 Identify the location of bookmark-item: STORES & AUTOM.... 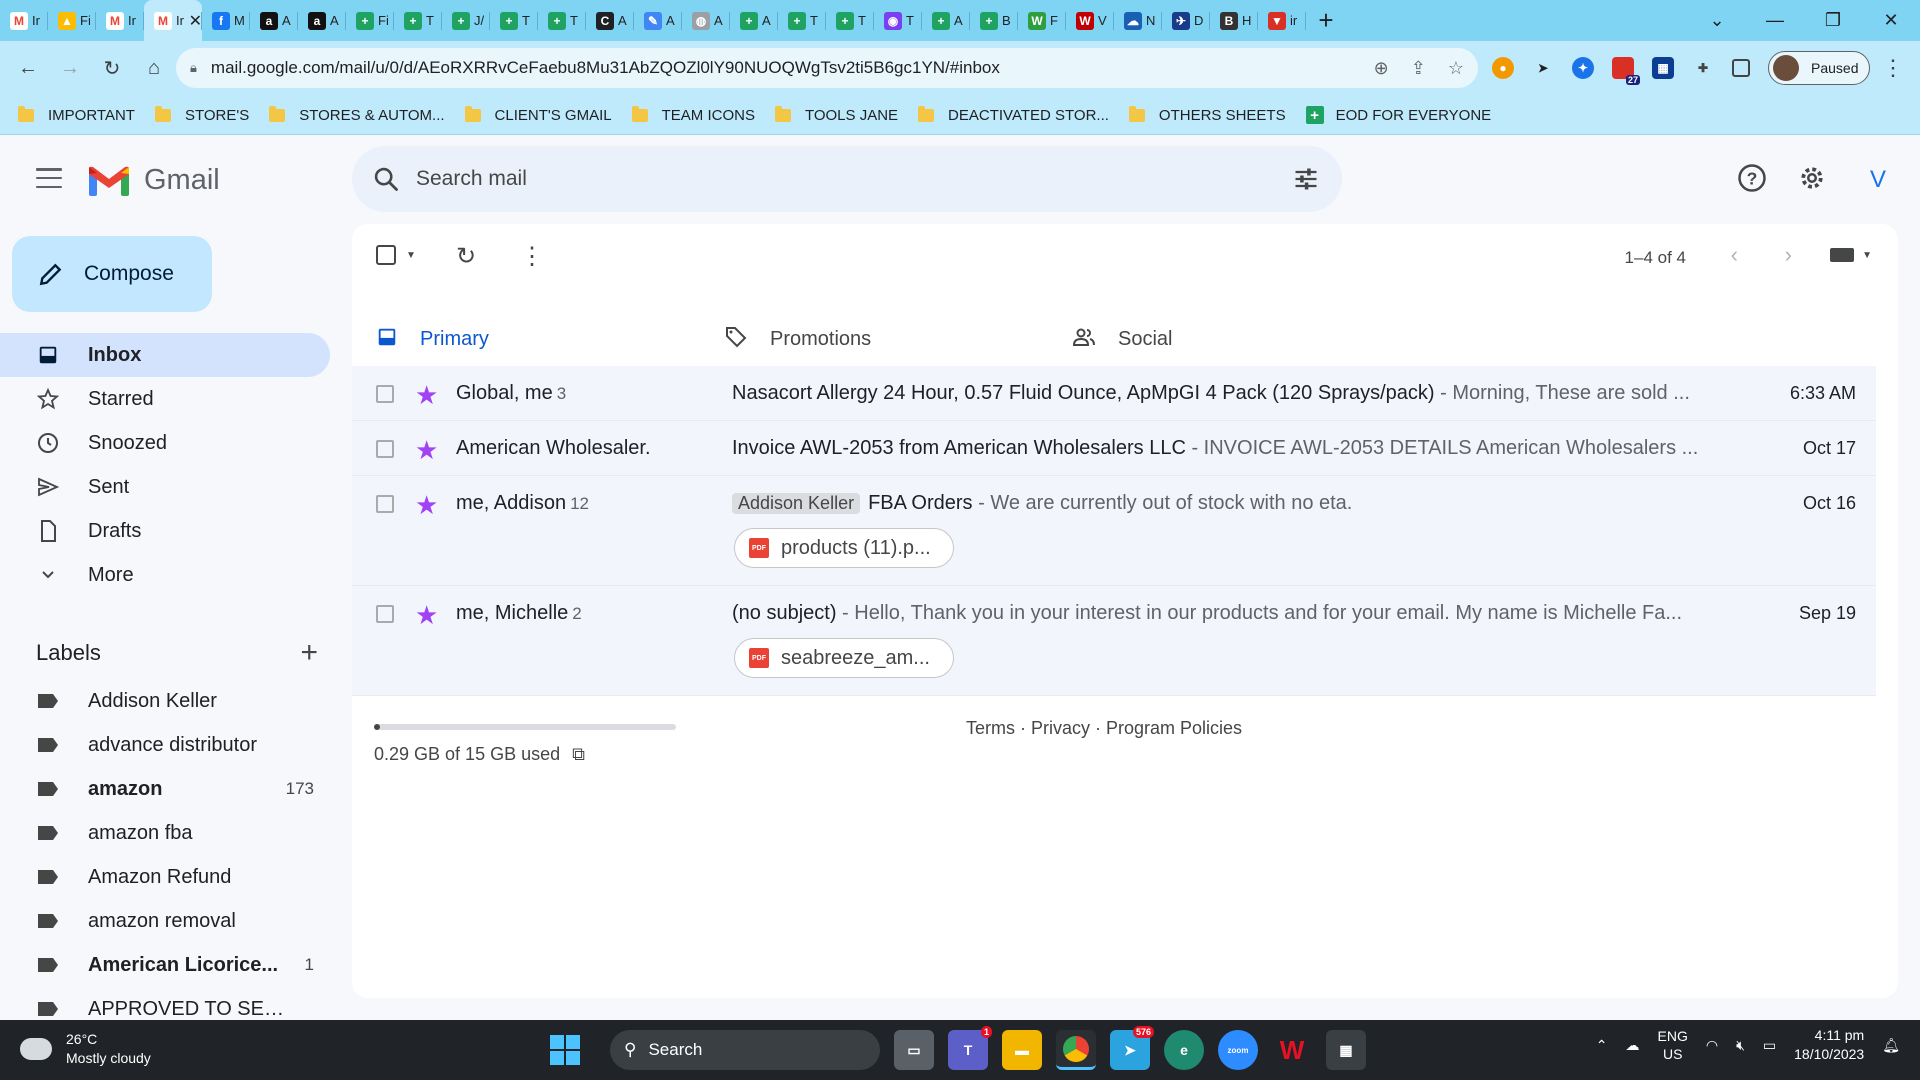
(357, 114).